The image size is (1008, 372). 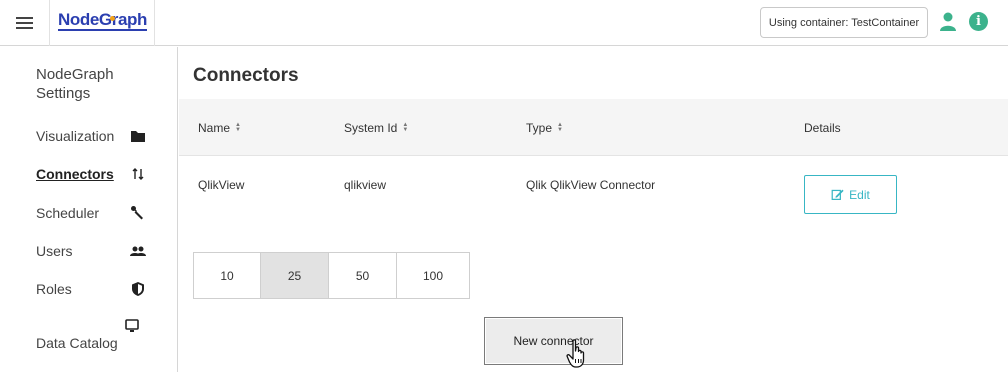 I want to click on page-size-option: 100, so click(x=433, y=275).